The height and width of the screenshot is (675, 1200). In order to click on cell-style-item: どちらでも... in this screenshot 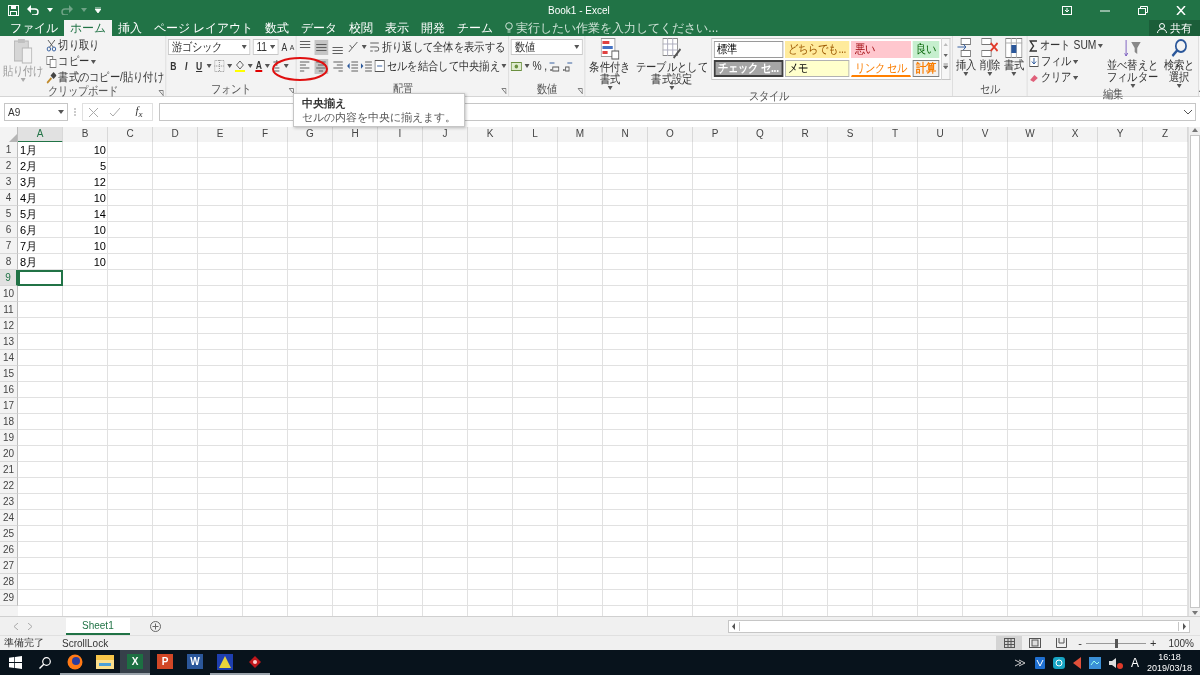, I will do `click(817, 49)`.